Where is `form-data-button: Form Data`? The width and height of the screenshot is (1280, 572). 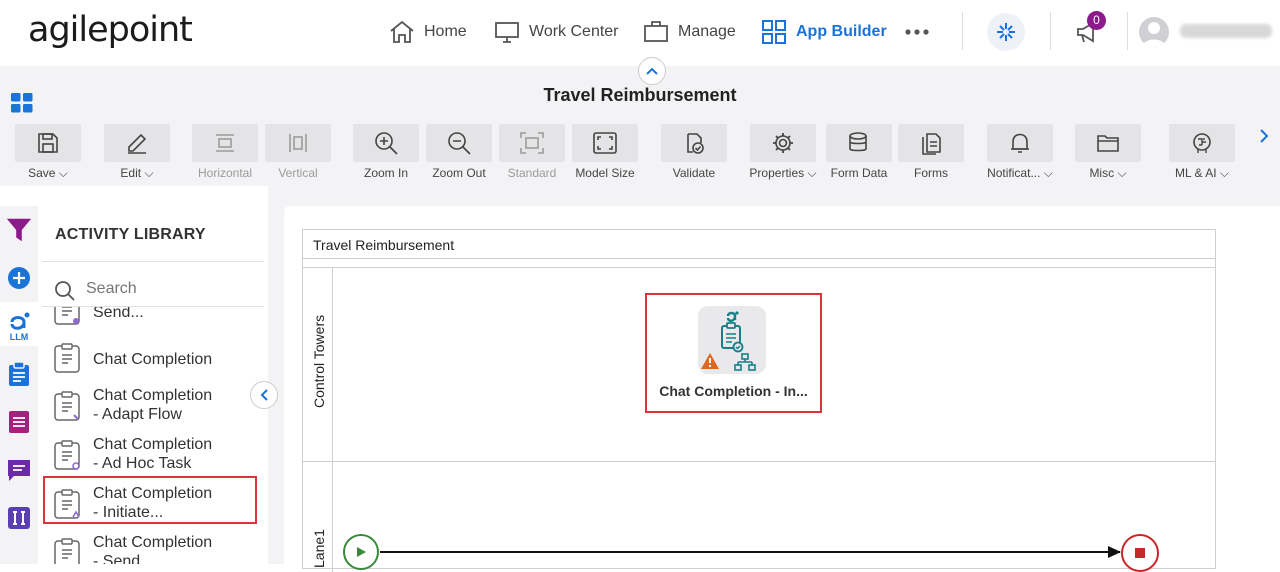 form-data-button: Form Data is located at coordinates (859, 152).